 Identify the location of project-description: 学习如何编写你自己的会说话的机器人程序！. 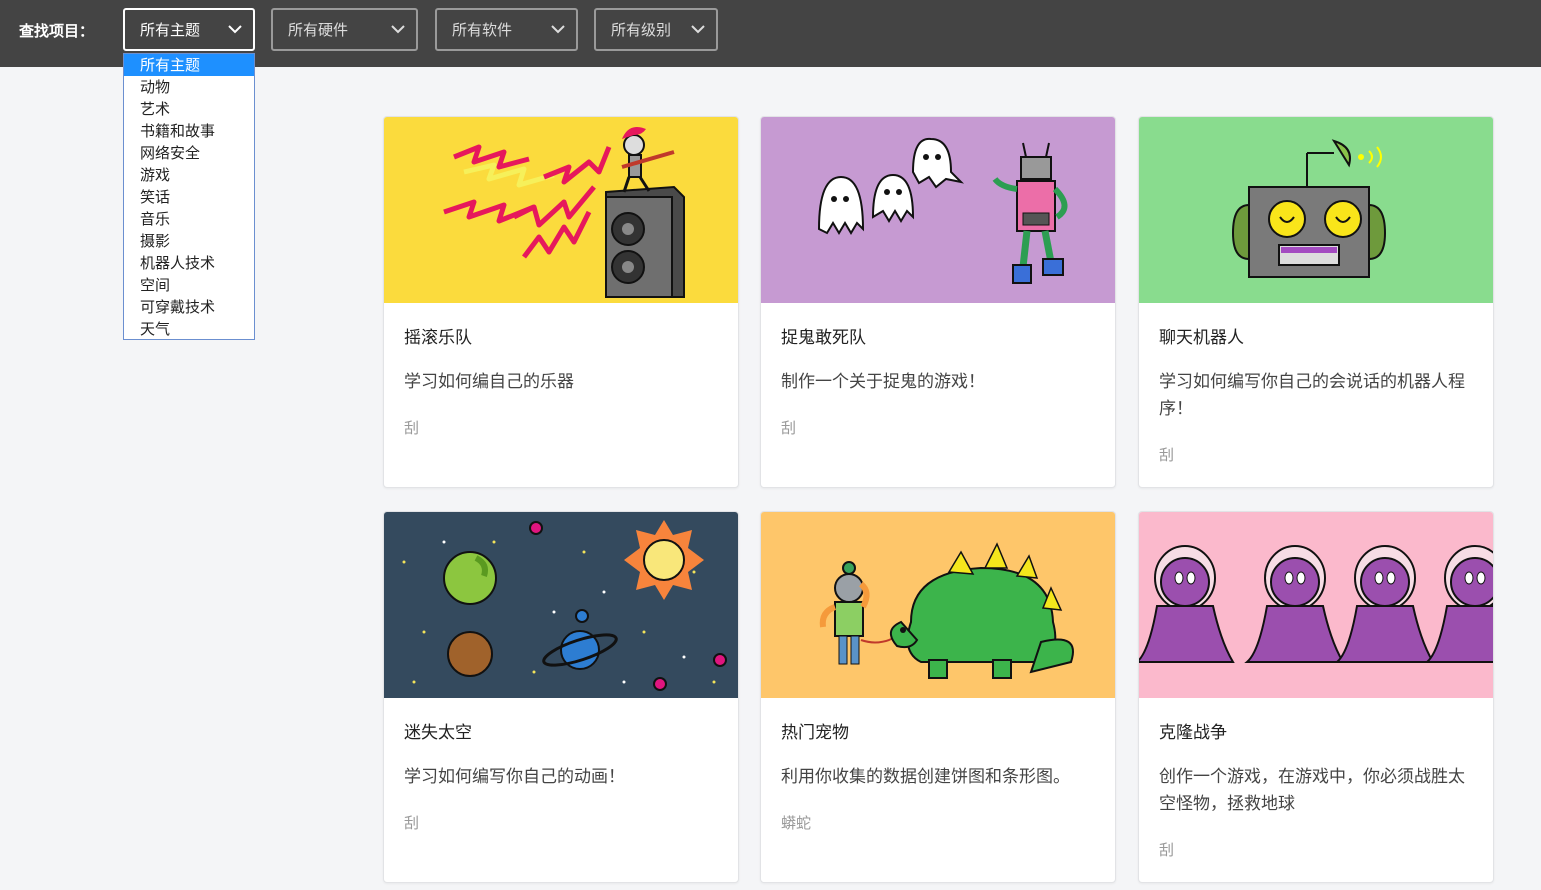
(1312, 395).